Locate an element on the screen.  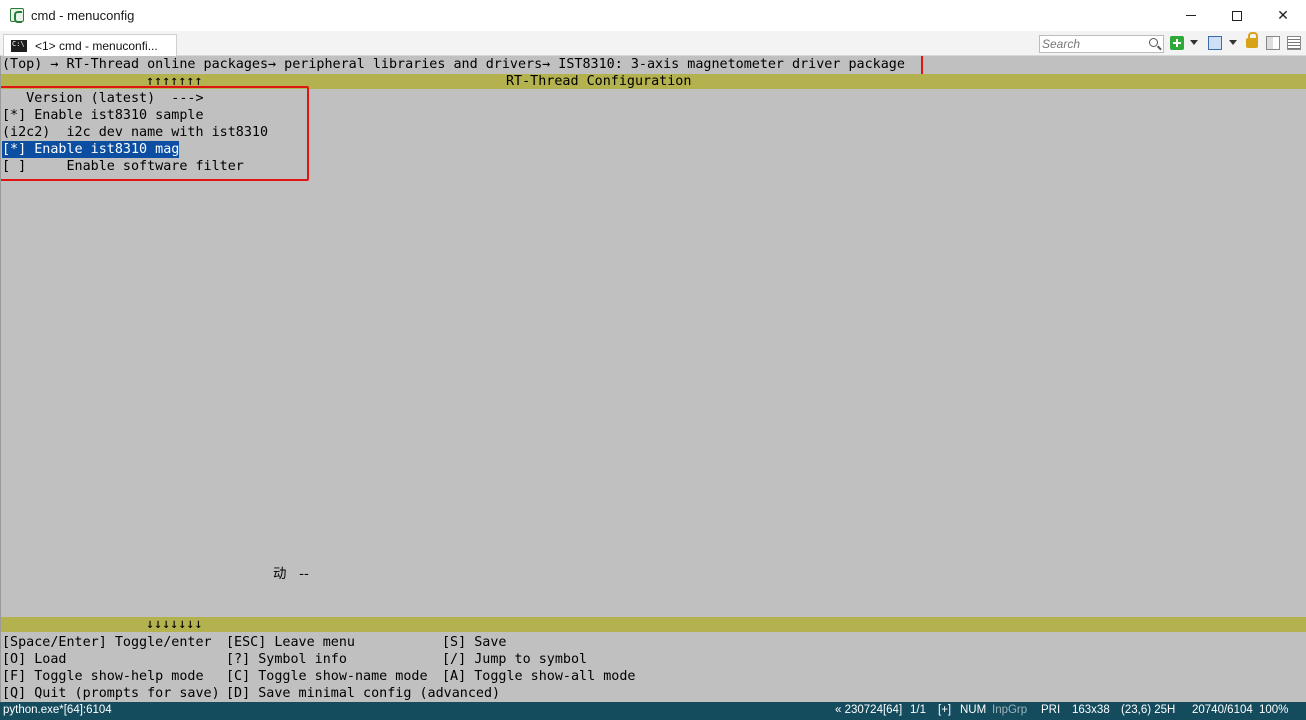
status-build: « 230724[64] is located at coordinates (868, 710).